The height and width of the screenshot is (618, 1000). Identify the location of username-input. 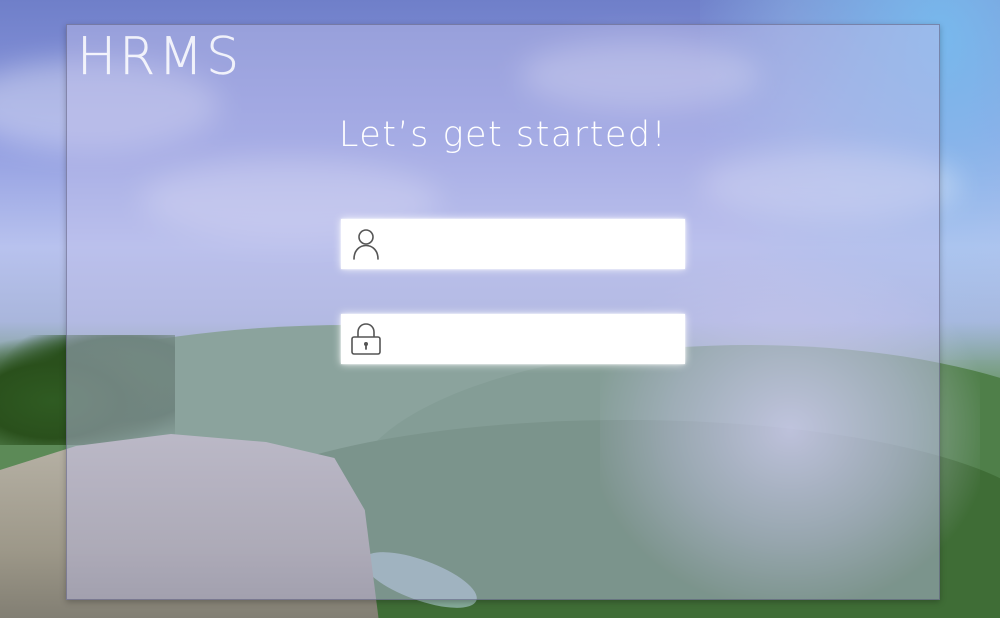
(538, 244).